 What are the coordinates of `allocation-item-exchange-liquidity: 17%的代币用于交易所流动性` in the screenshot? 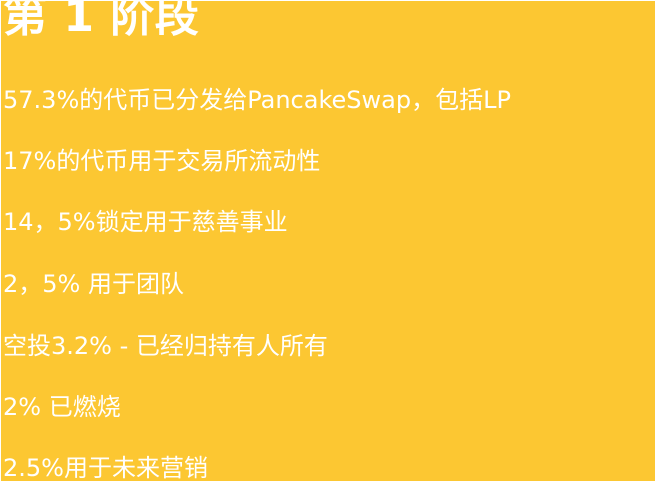 It's located at (162, 161).